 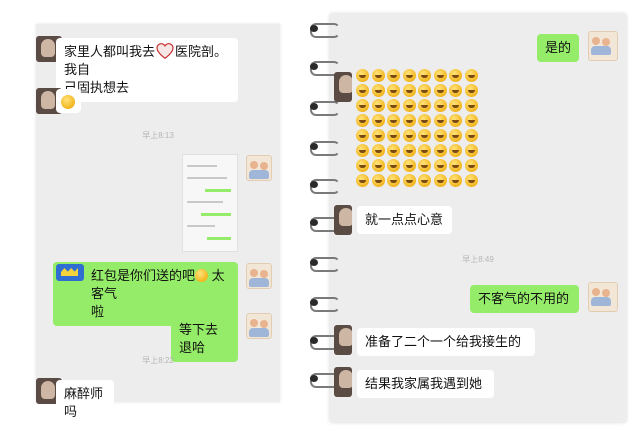 What do you see at coordinates (478, 259) in the screenshot?
I see `timestamp: 早上8:49` at bounding box center [478, 259].